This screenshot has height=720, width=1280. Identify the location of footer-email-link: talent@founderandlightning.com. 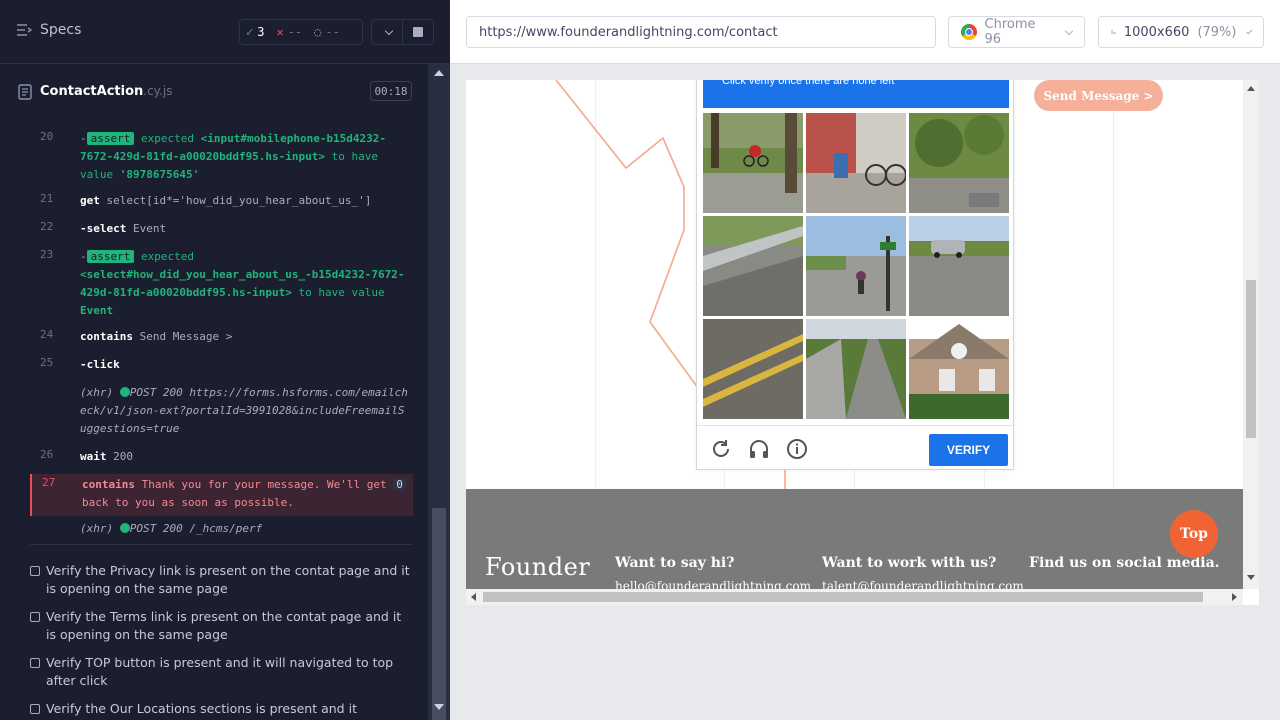
(923, 584).